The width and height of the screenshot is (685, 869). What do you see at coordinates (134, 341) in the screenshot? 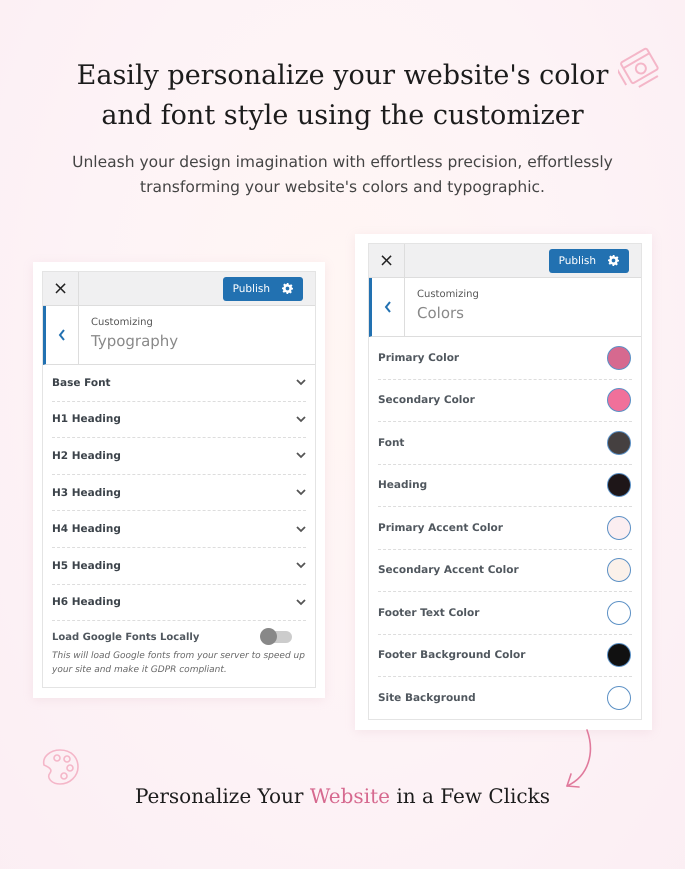
I see `section-title: Typography` at bounding box center [134, 341].